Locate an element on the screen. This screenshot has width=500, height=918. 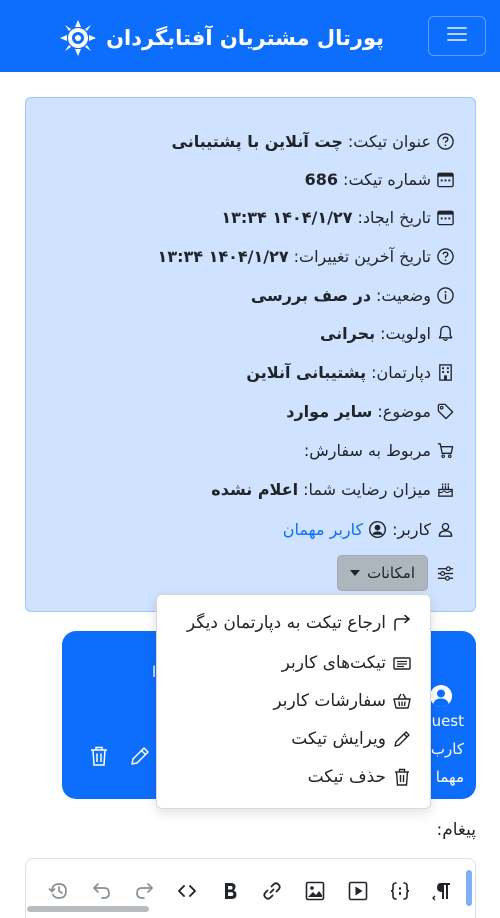
menu-item-user-tickets: تیکت‌های کاربر is located at coordinates (347, 663).